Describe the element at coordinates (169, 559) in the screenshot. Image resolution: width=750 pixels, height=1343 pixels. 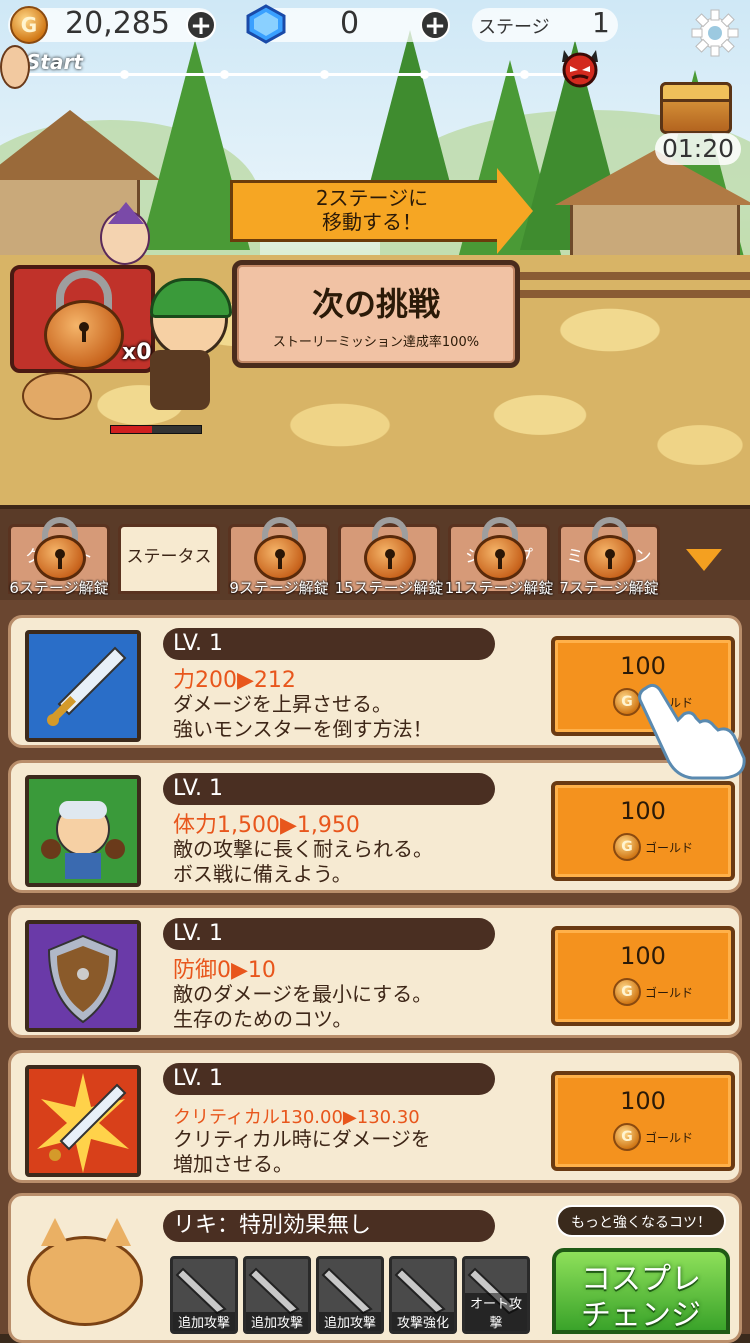
I see `tab-1: ステータス` at that location.